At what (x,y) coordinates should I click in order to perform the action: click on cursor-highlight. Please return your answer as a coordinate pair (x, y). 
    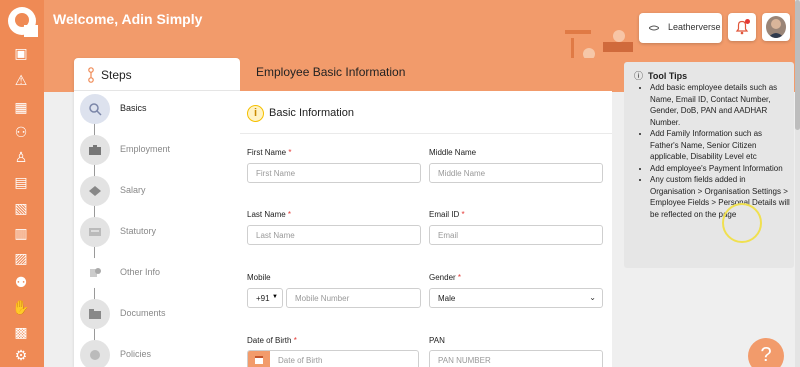
    Looking at the image, I should click on (742, 223).